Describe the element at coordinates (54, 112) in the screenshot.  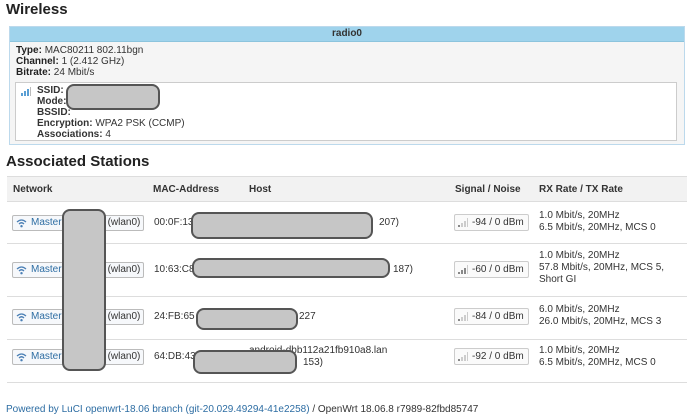
I see `iface-bssid: BSSID:` at that location.